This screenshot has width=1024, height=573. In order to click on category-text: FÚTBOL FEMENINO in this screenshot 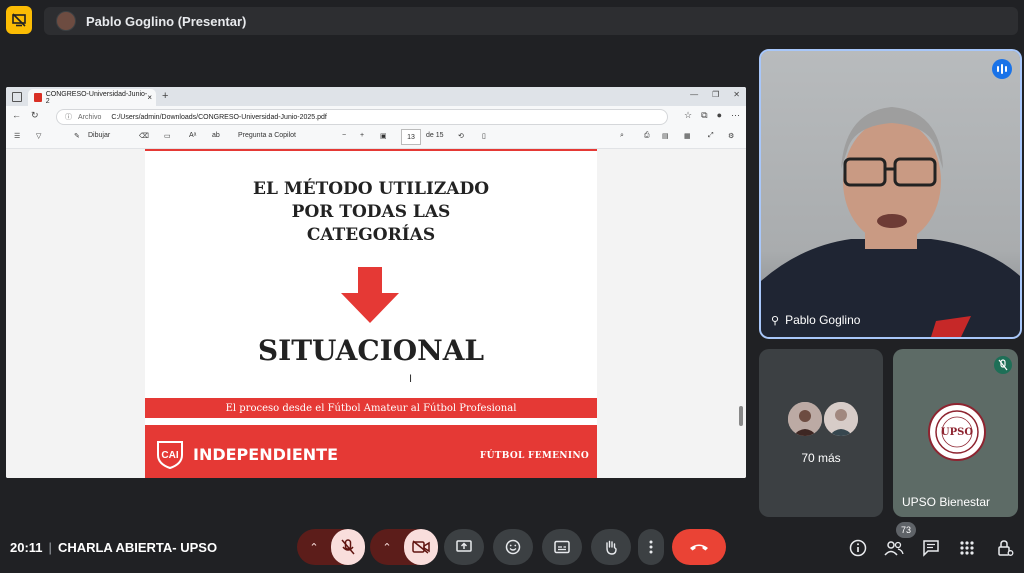, I will do `click(534, 456)`.